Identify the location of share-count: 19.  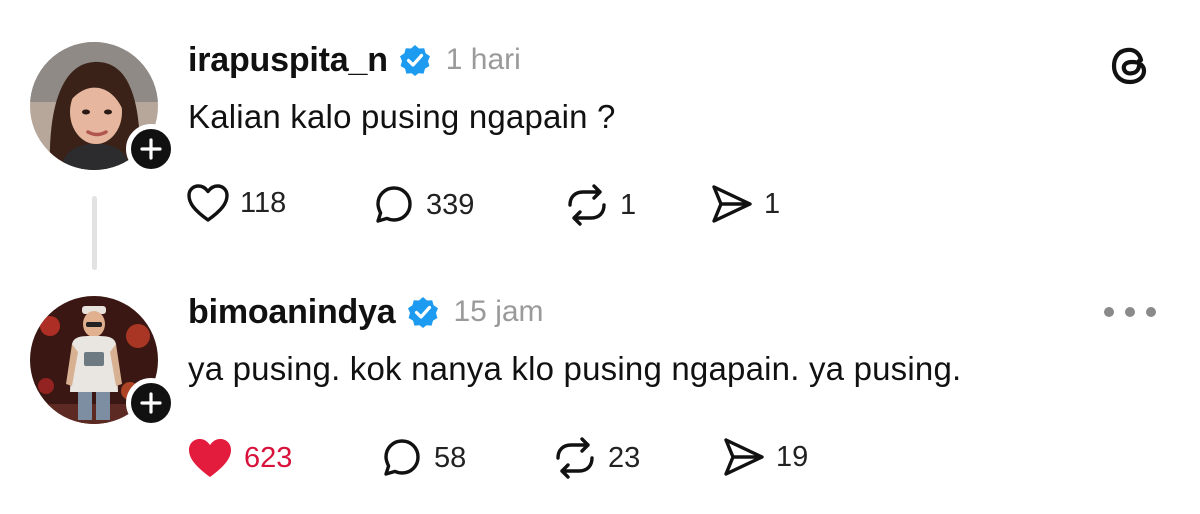
(792, 456).